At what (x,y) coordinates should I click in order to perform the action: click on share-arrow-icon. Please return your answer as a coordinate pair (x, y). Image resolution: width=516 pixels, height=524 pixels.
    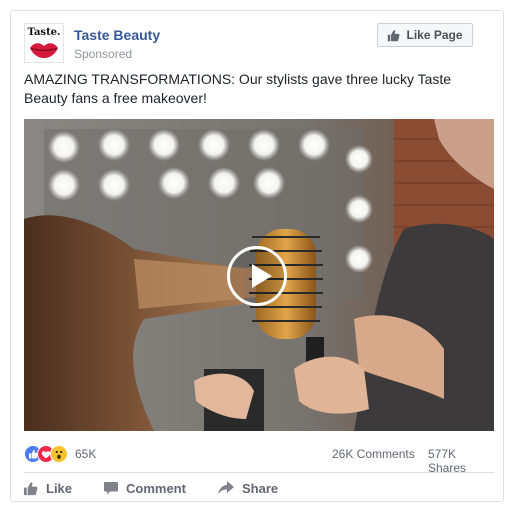
    Looking at the image, I should click on (226, 488).